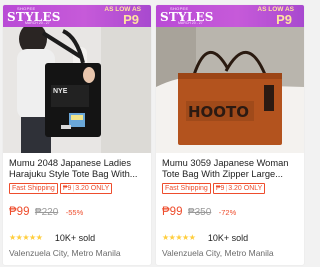 The image size is (320, 267). Describe the element at coordinates (227, 212) in the screenshot. I see `discount-label: -72%` at that location.